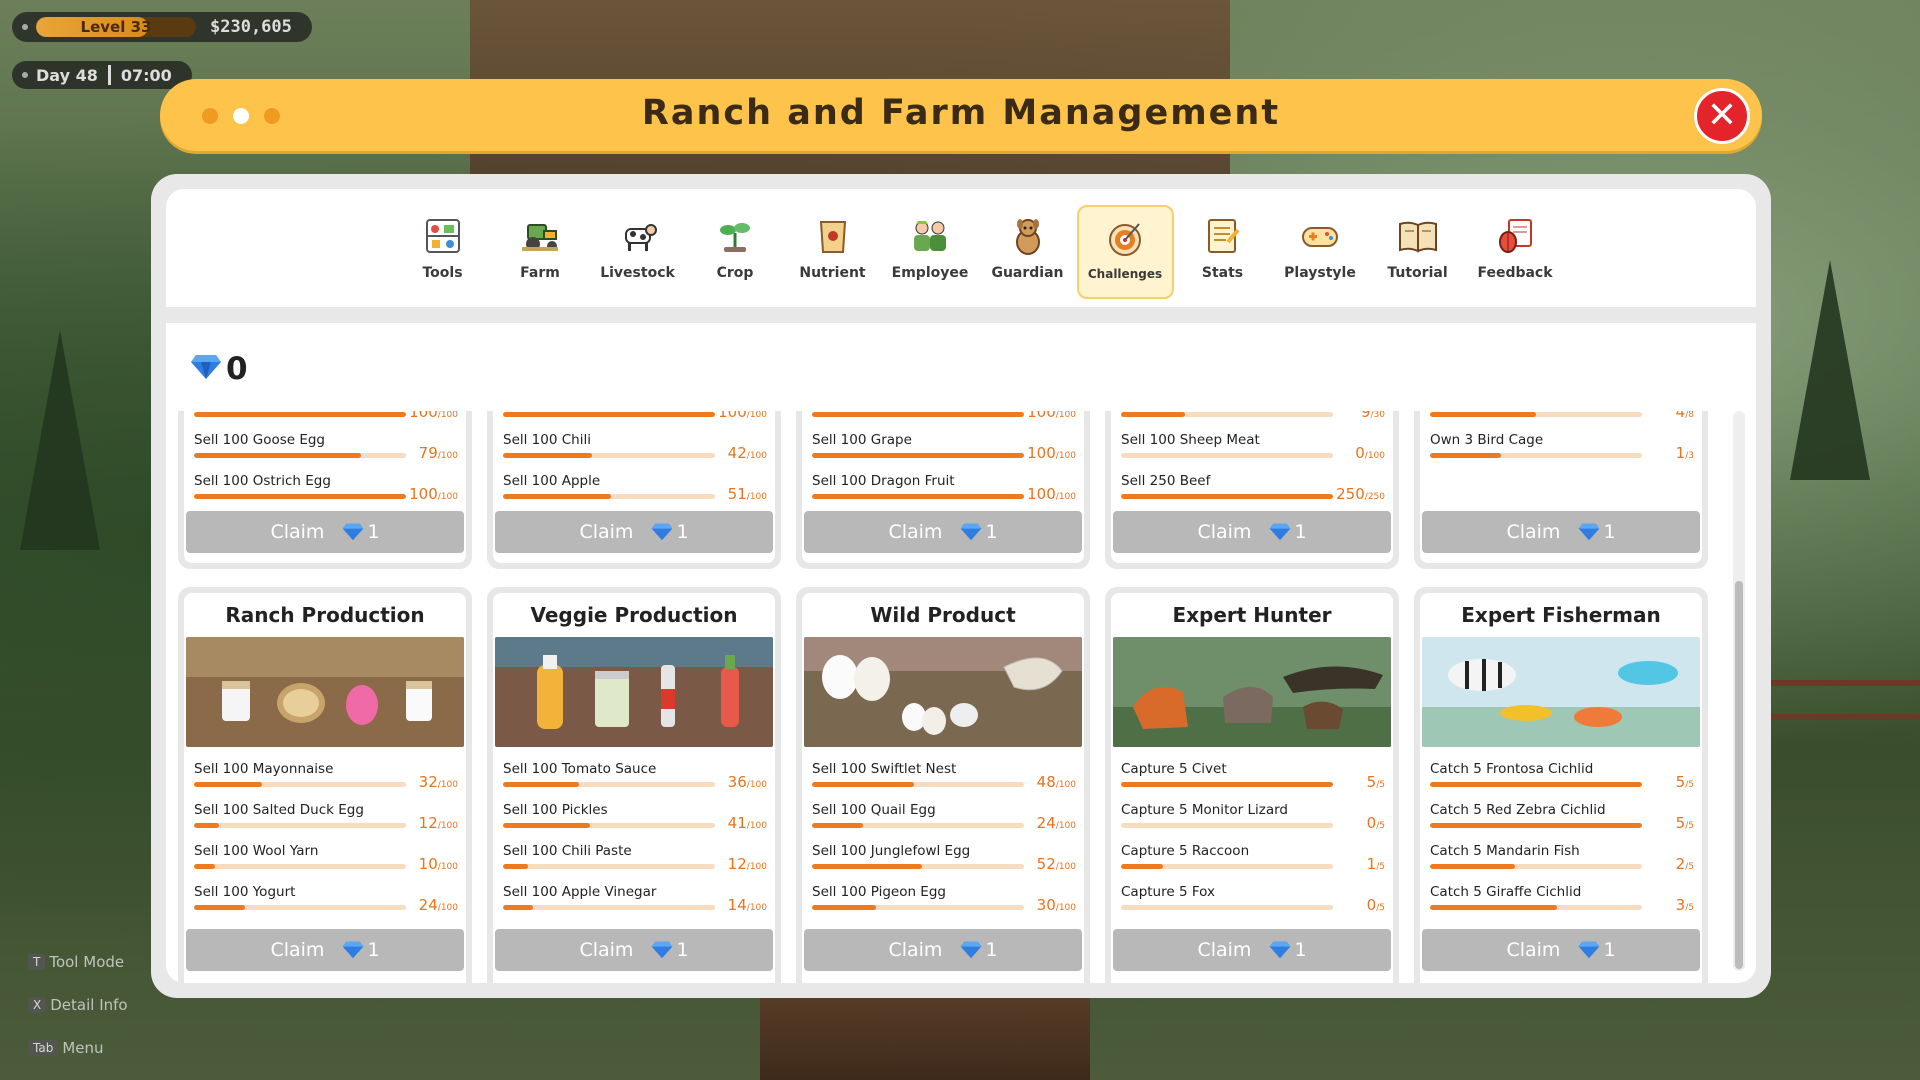 Image resolution: width=1920 pixels, height=1080 pixels. Describe the element at coordinates (1370, 453) in the screenshot. I see `task-progress-value: 0/100` at that location.